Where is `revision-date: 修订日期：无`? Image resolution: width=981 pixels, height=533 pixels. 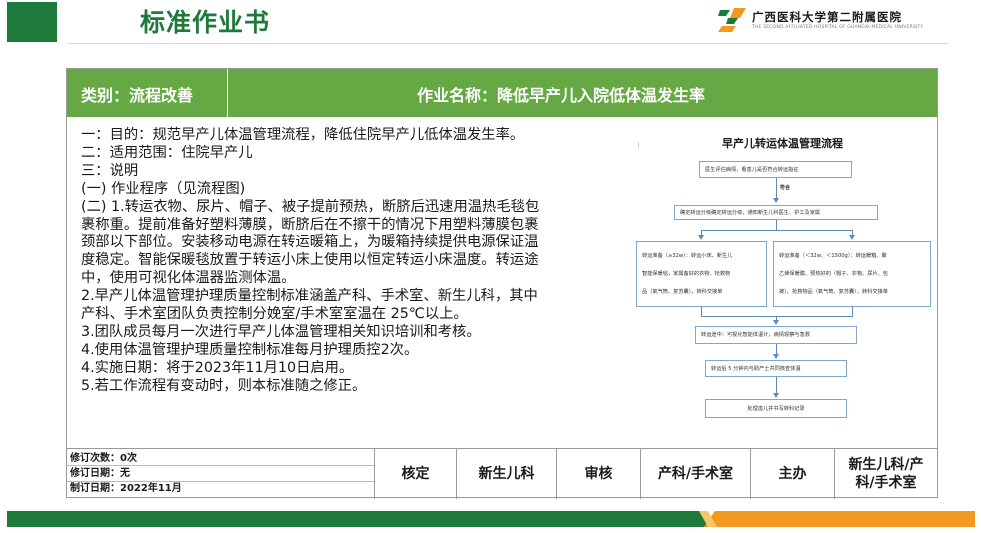
revision-date: 修订日期：无 is located at coordinates (100, 473).